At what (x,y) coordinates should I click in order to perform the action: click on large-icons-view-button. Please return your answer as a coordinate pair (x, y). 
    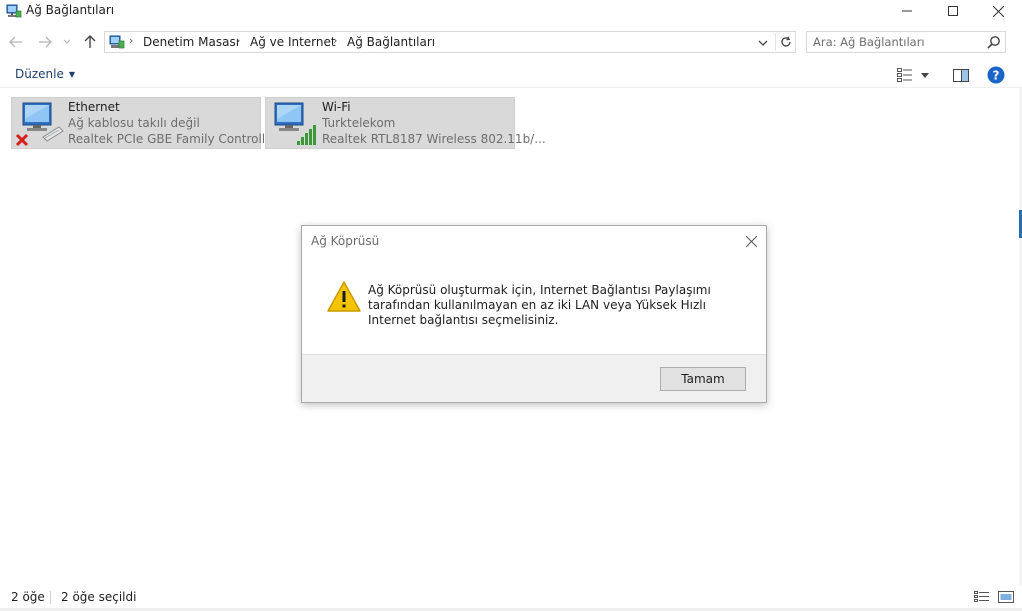
    Looking at the image, I should click on (1006, 597).